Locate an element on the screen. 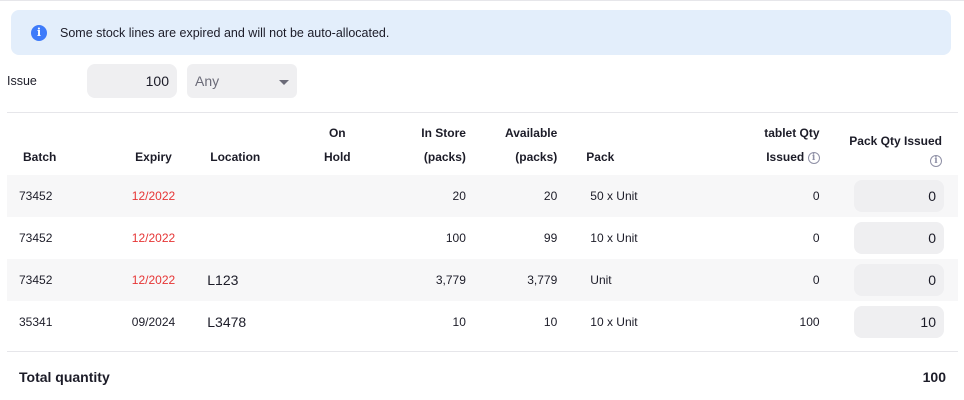 The image size is (964, 400). col-location: Location is located at coordinates (251, 148).